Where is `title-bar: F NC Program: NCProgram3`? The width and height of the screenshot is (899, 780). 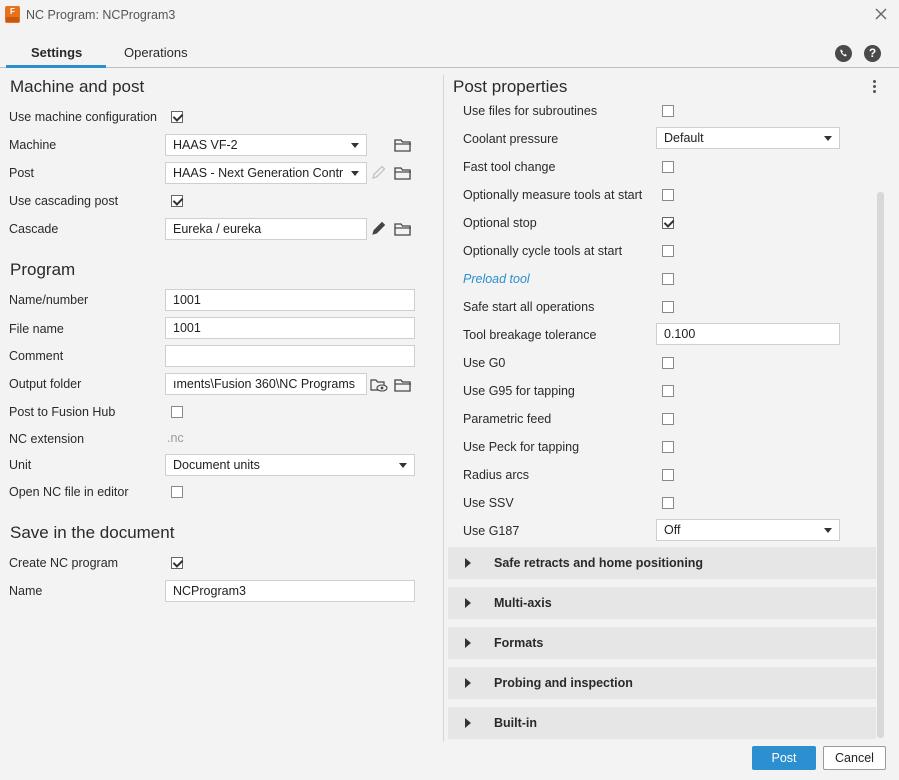 title-bar: F NC Program: NCProgram3 is located at coordinates (449, 15).